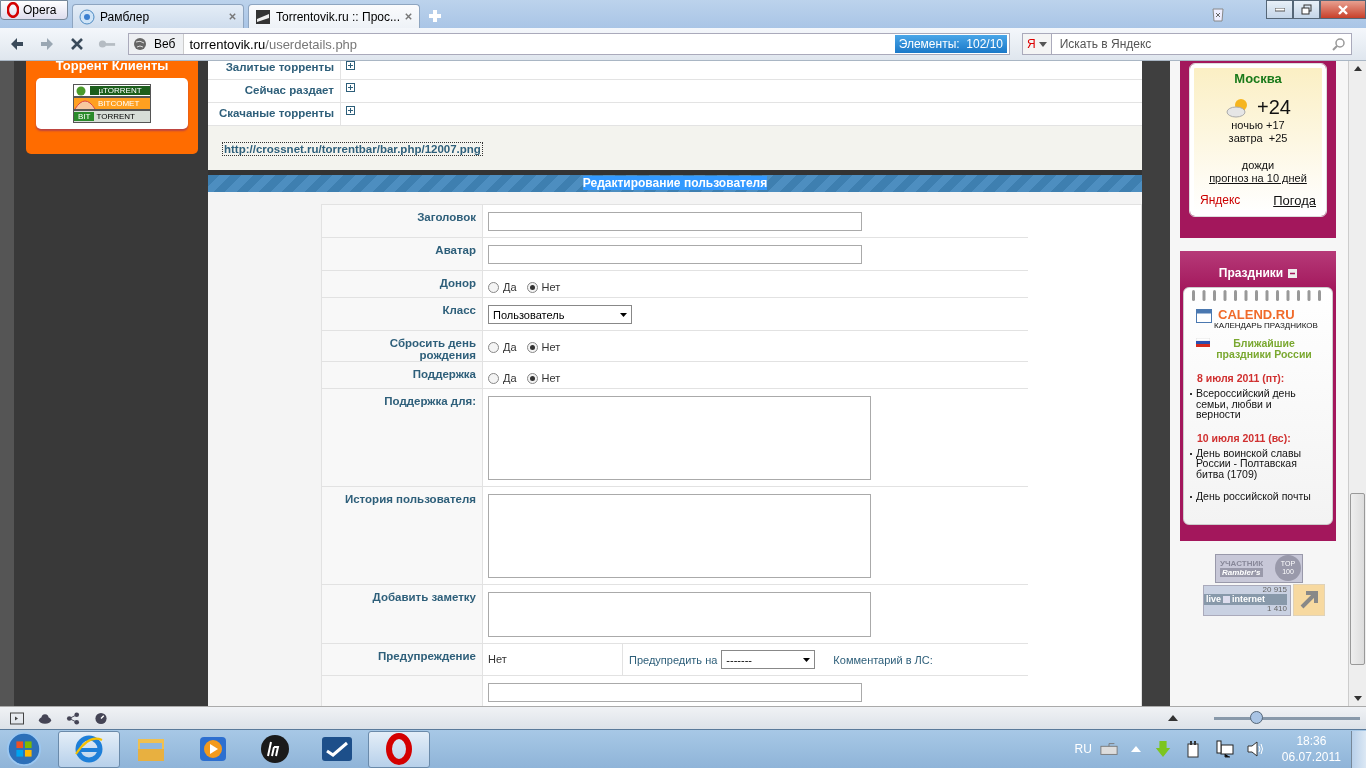 The image size is (1366, 768). What do you see at coordinates (560, 314) in the screenshot?
I see `class-dropdown: Пользователь` at bounding box center [560, 314].